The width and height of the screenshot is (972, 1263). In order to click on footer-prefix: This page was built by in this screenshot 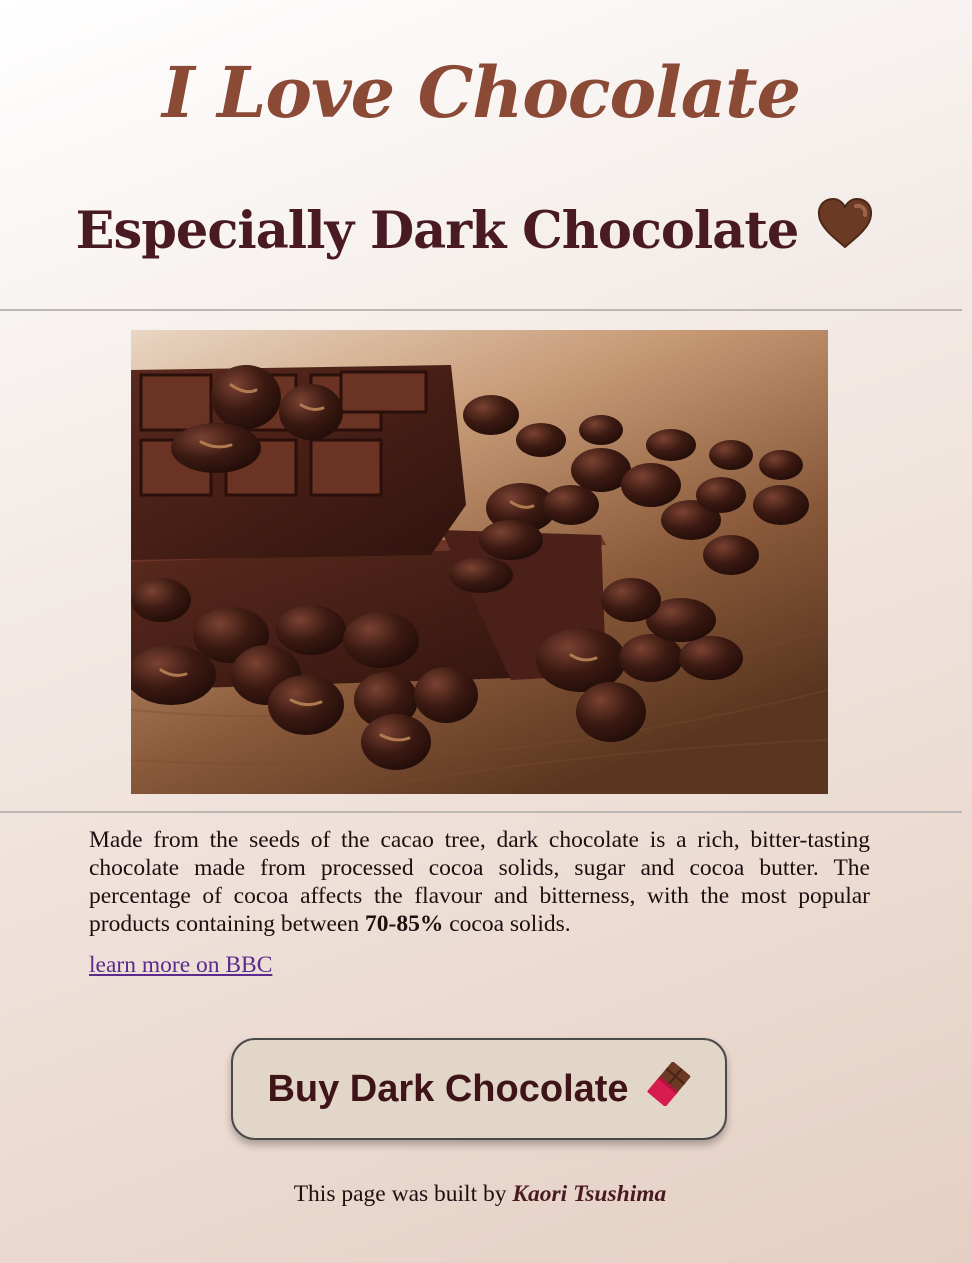, I will do `click(403, 1194)`.